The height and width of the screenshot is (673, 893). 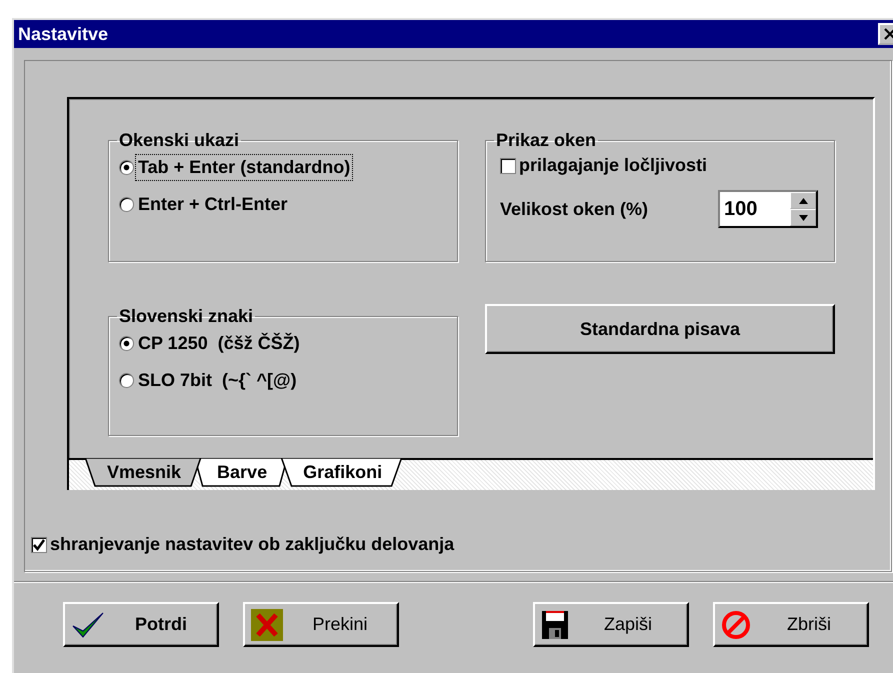 What do you see at coordinates (213, 204) in the screenshot?
I see `radio-label: Enter + Ctrl-Enter` at bounding box center [213, 204].